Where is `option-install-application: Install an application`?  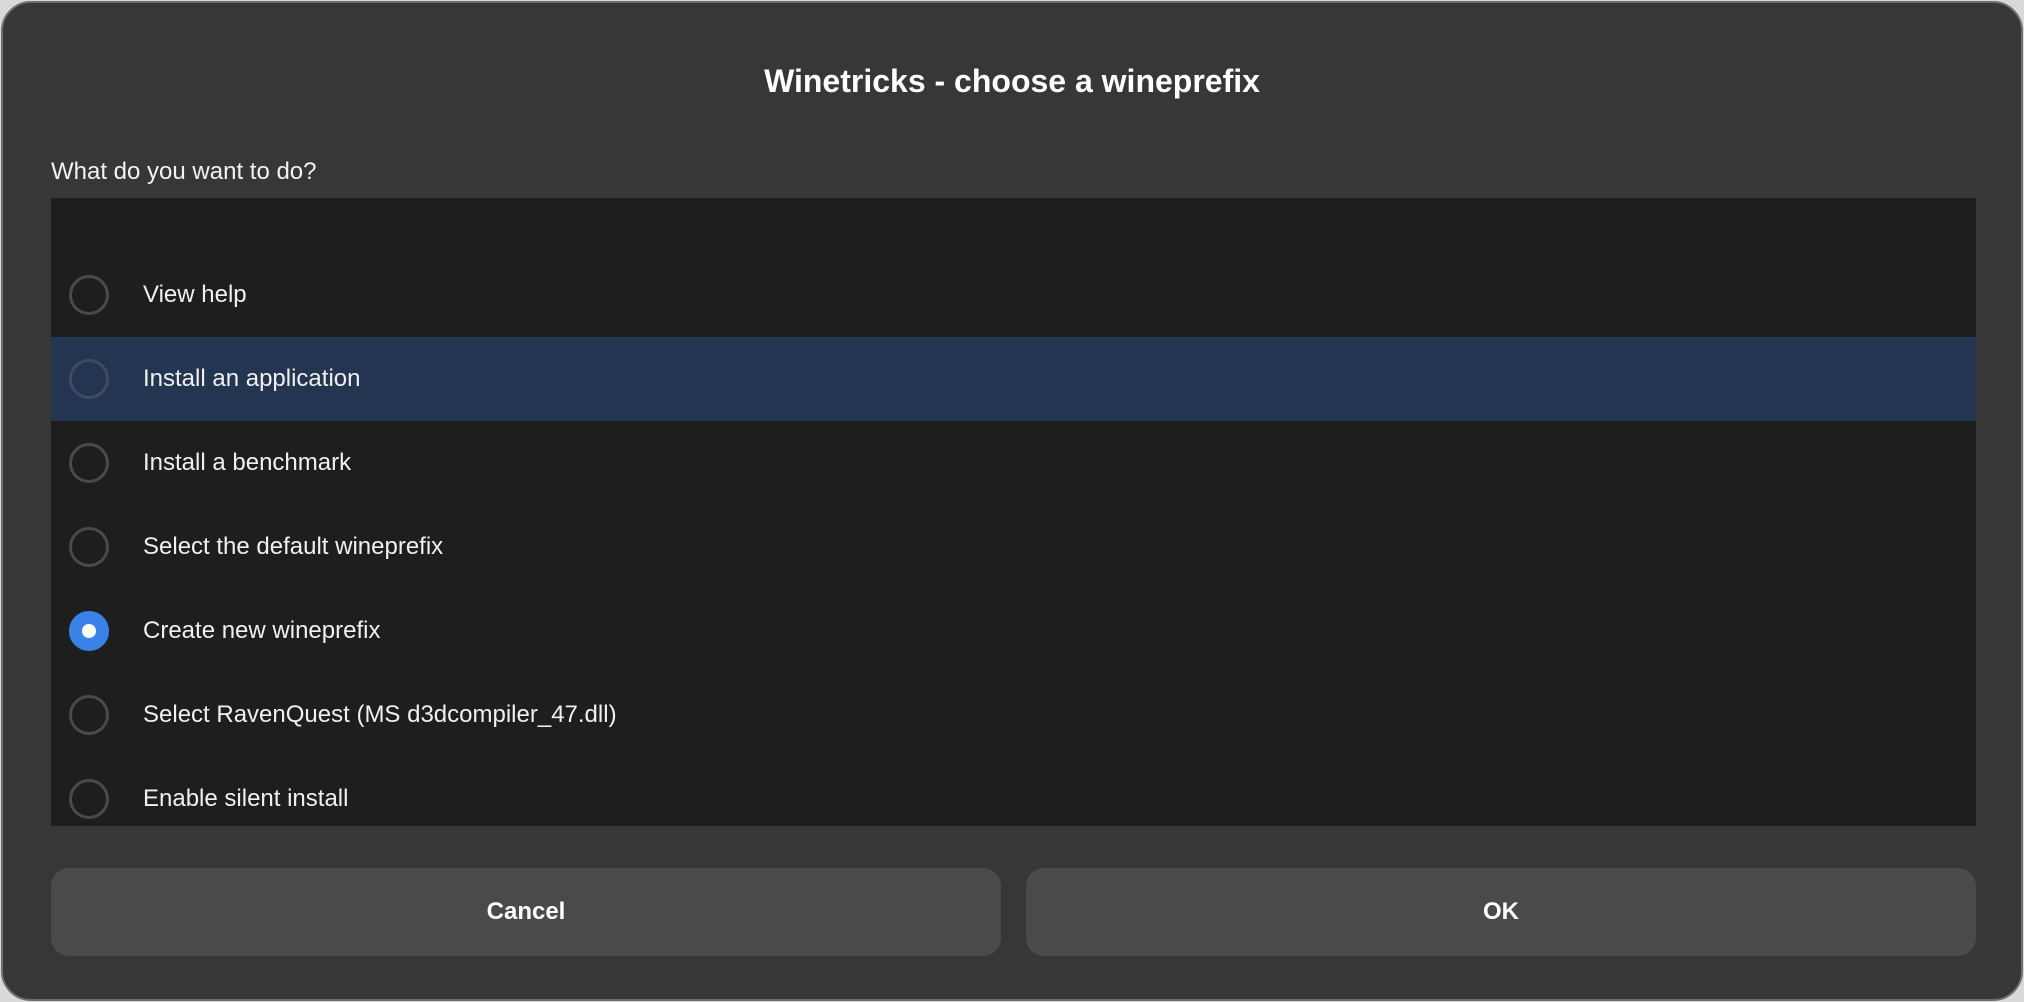
option-install-application: Install an application is located at coordinates (1013, 379).